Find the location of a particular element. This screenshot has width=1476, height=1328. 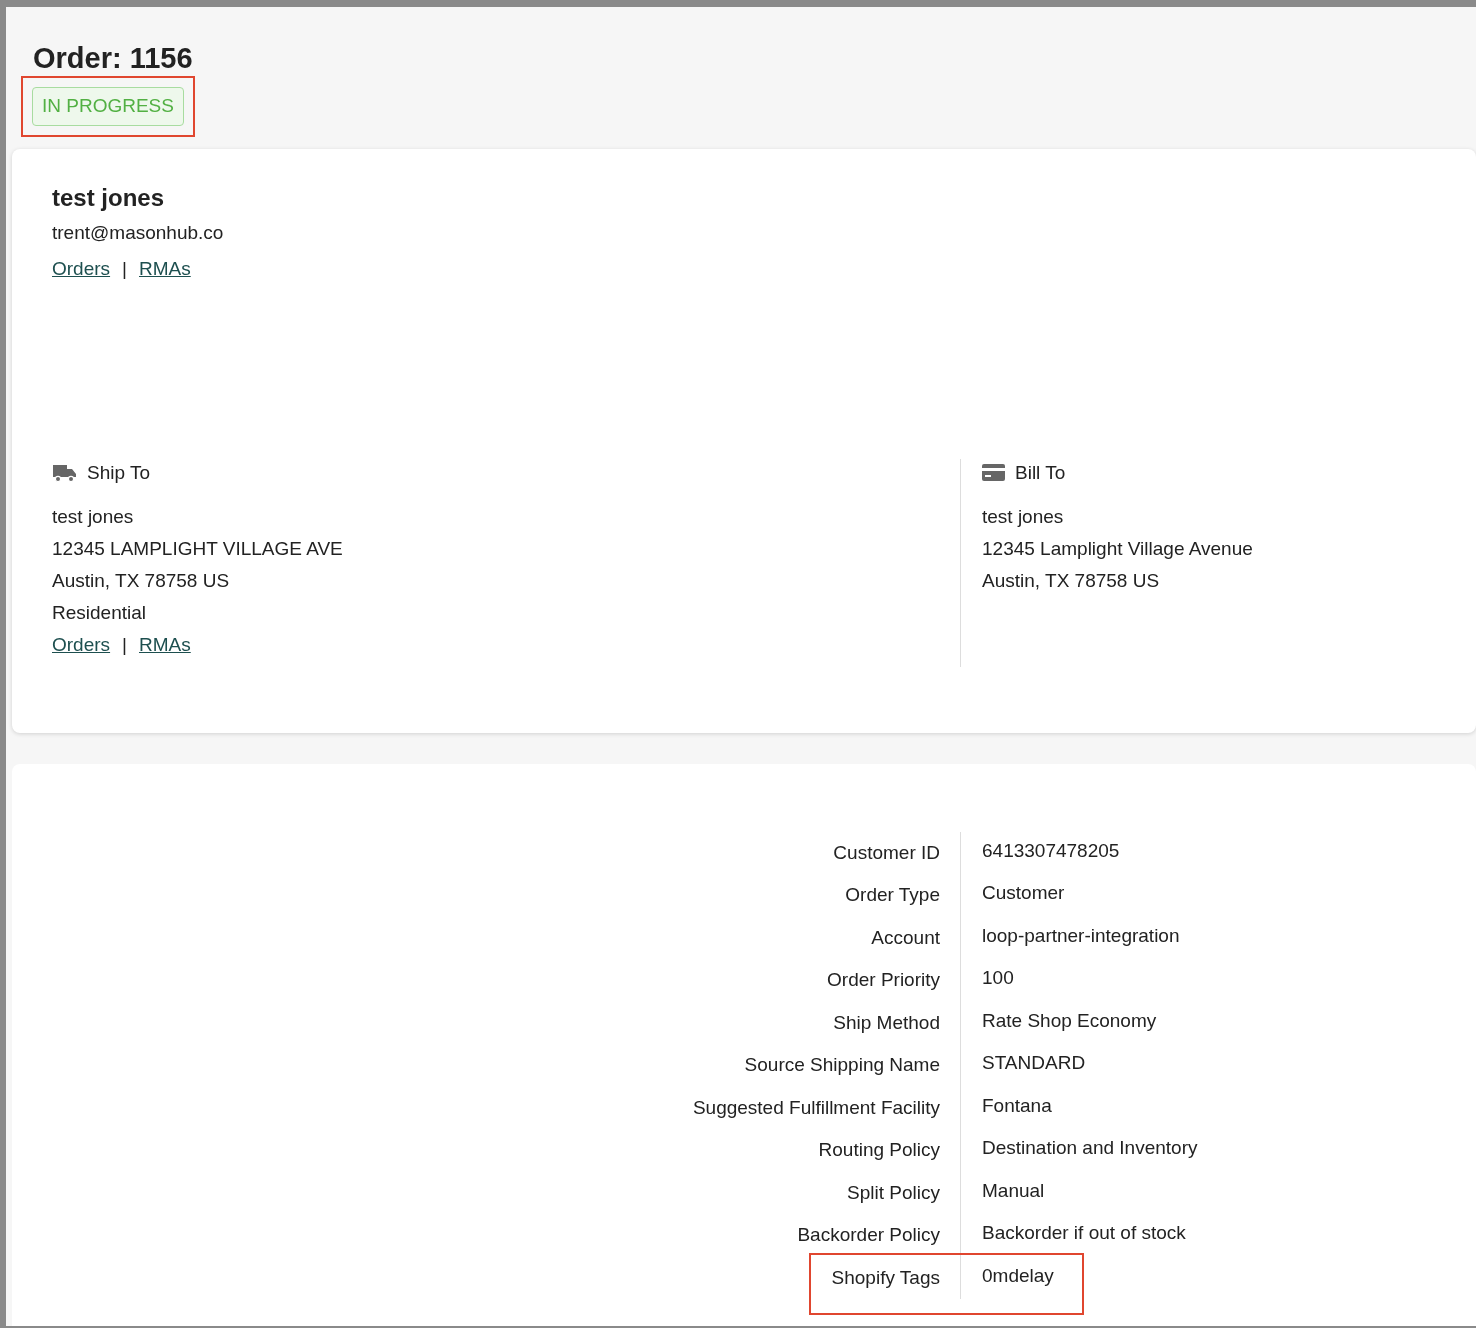

field-label: Split Policy is located at coordinates (893, 1192).